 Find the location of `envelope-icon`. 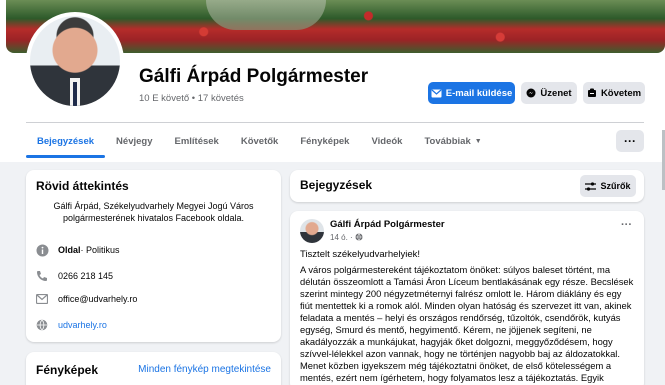

envelope-icon is located at coordinates (436, 93).